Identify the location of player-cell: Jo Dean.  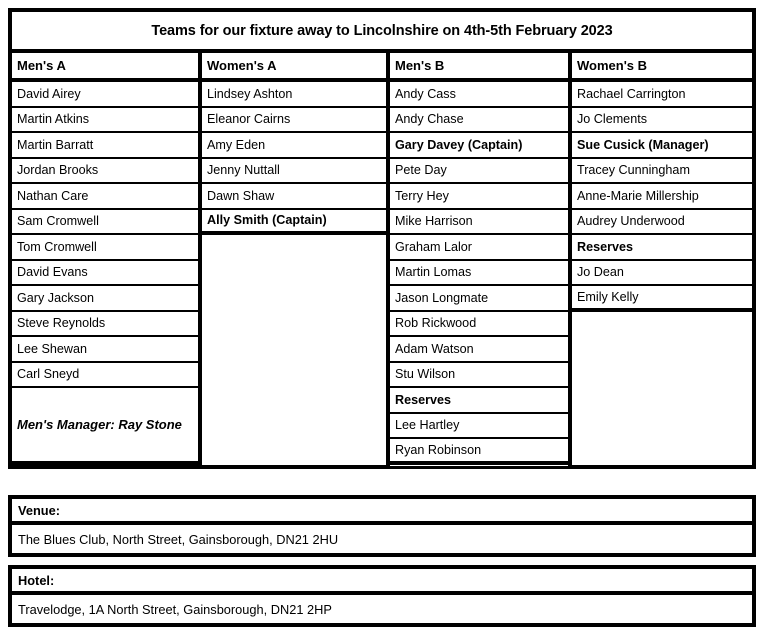
(662, 273).